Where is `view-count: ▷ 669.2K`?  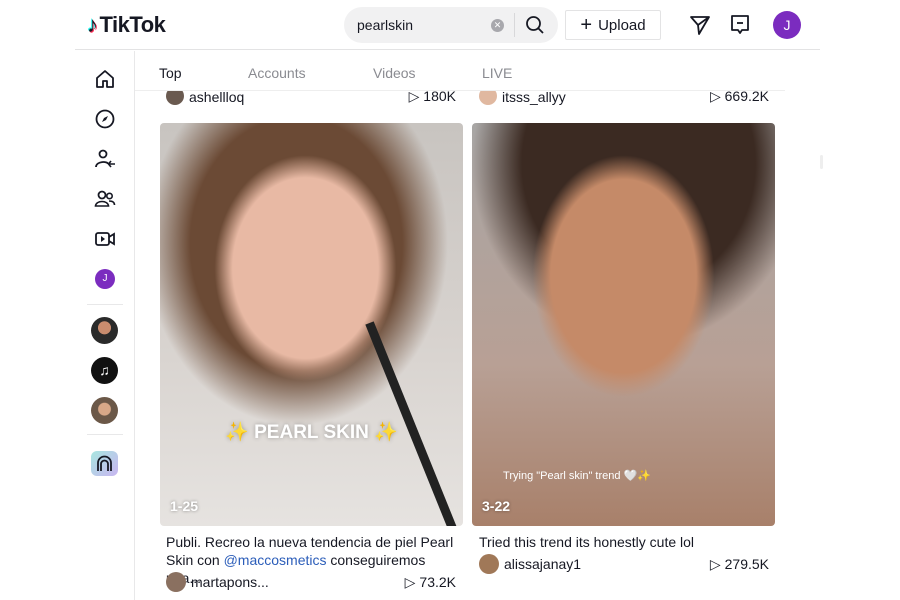 view-count: ▷ 669.2K is located at coordinates (739, 97).